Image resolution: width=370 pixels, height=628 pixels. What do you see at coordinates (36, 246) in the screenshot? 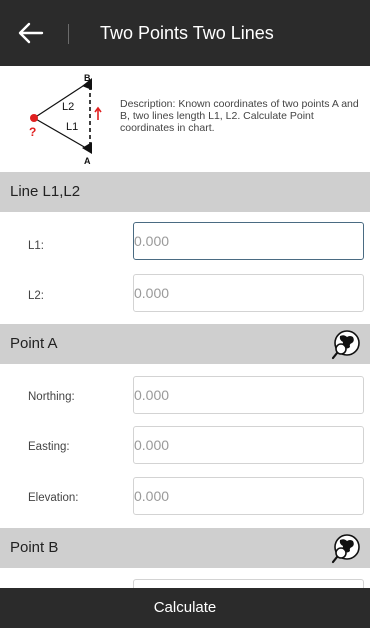
I see `l1-label: L1:` at bounding box center [36, 246].